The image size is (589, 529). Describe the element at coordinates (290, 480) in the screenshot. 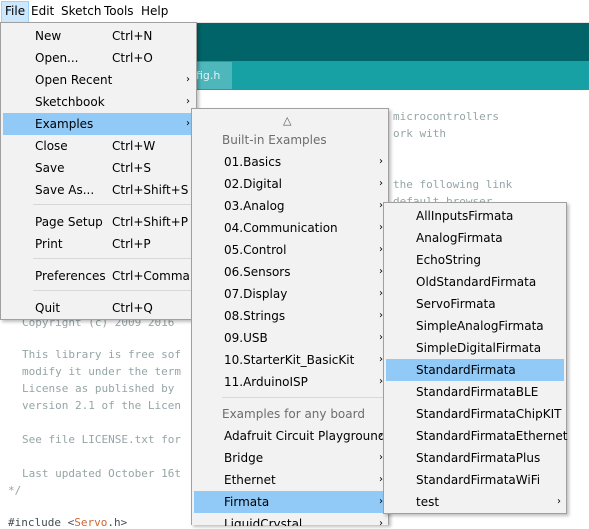

I see `examples-item-ethernet: Ethernet ›` at that location.